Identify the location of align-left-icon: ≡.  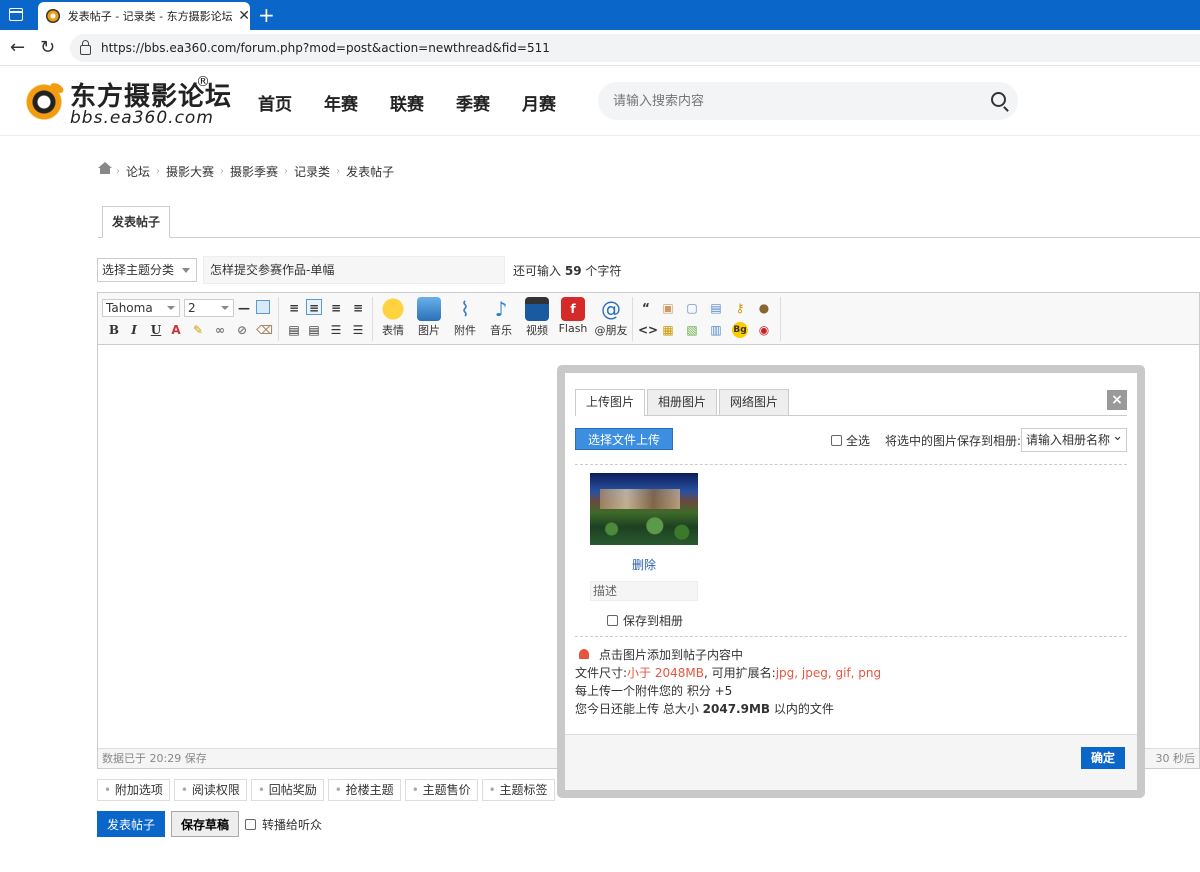
(294, 308).